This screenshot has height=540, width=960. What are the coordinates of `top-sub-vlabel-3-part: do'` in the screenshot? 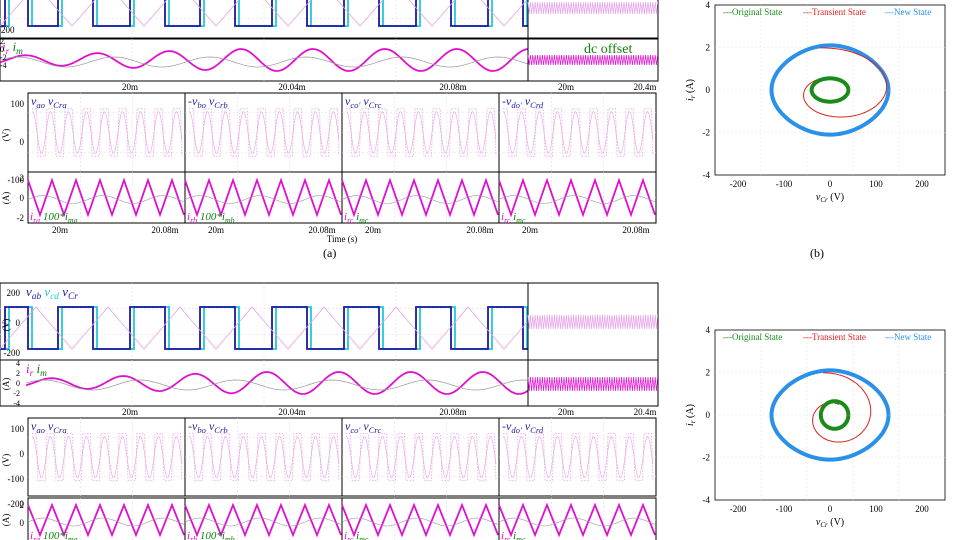 It's located at (516, 105).